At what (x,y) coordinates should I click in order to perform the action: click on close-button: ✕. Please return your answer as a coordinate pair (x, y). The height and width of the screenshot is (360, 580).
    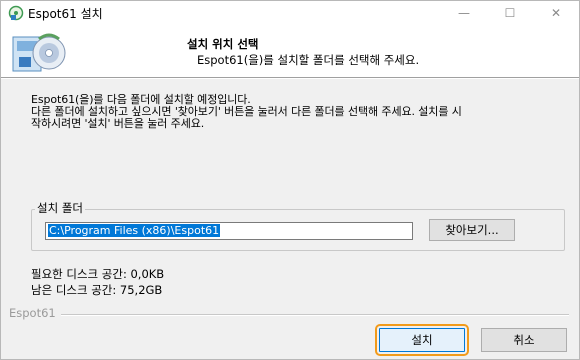
    Looking at the image, I should click on (556, 13).